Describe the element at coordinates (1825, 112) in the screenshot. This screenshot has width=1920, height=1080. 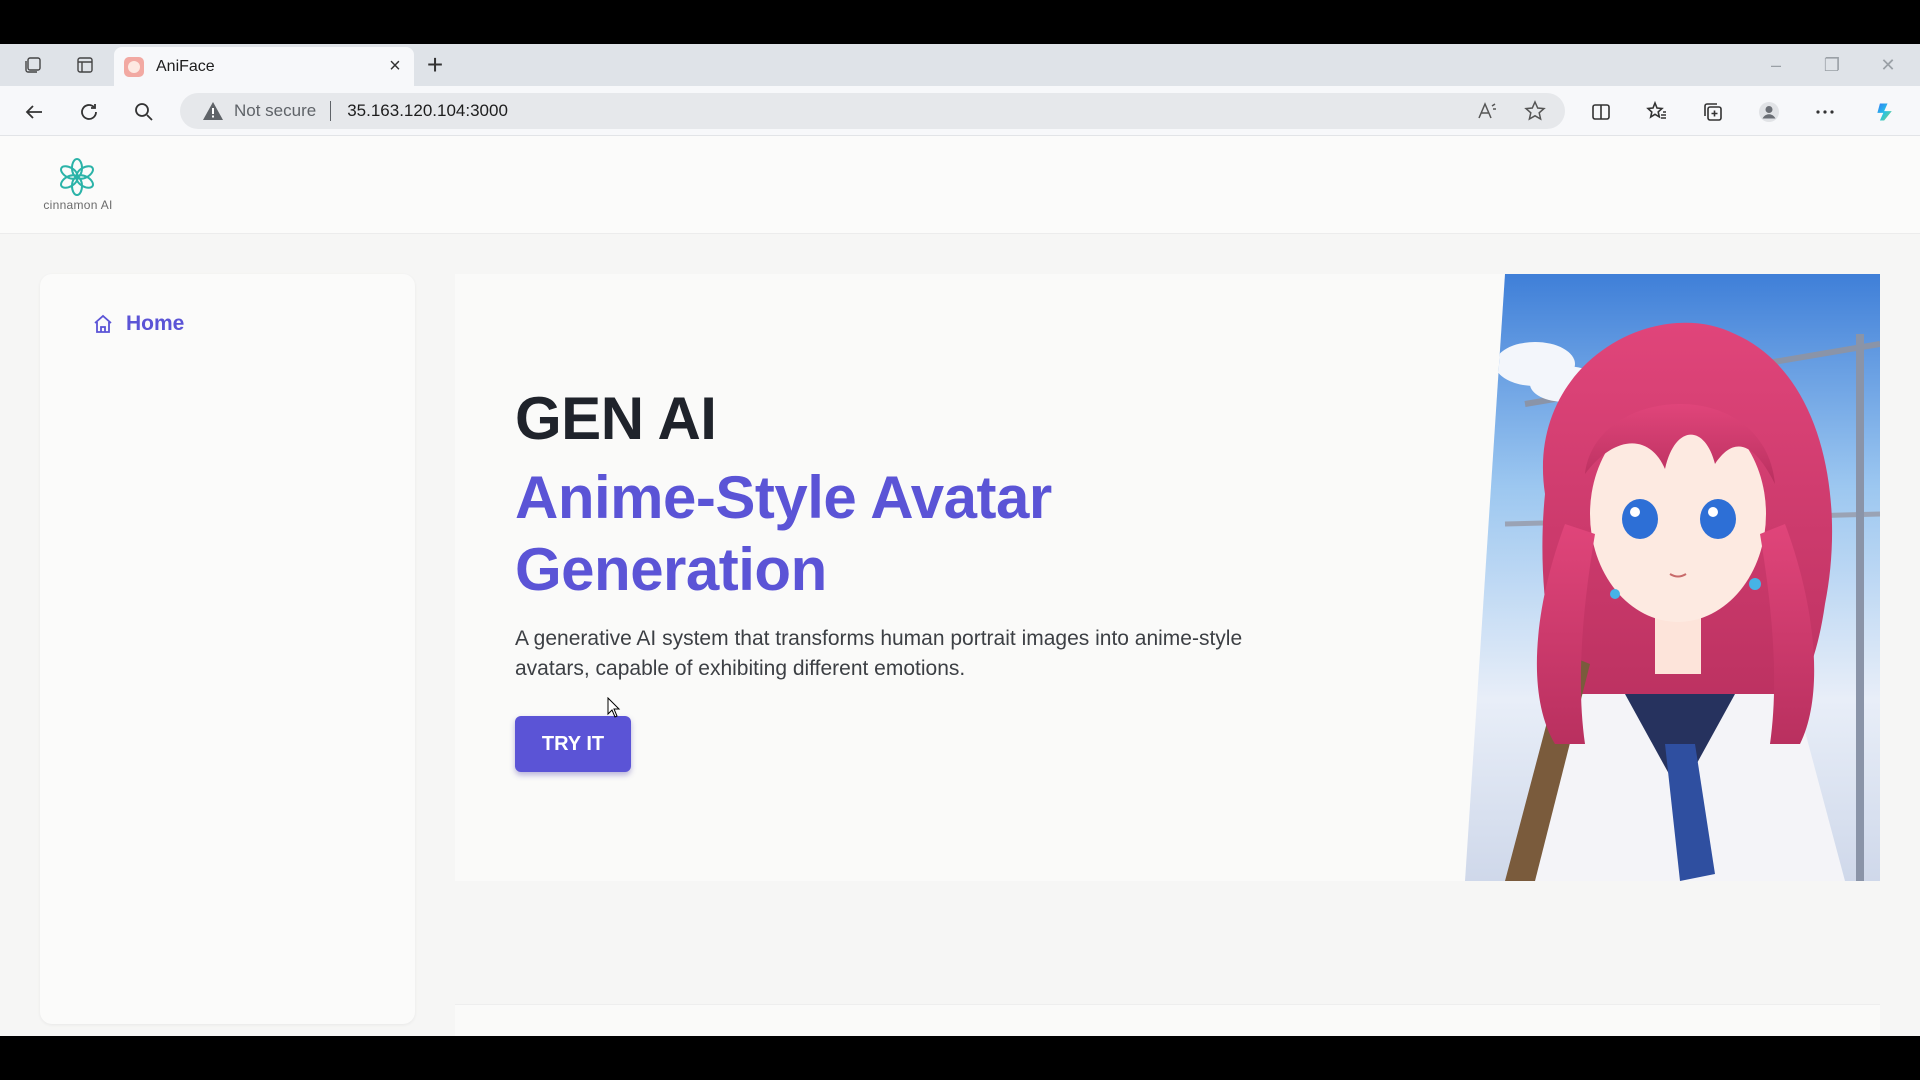
I see `more-menu-icon` at that location.